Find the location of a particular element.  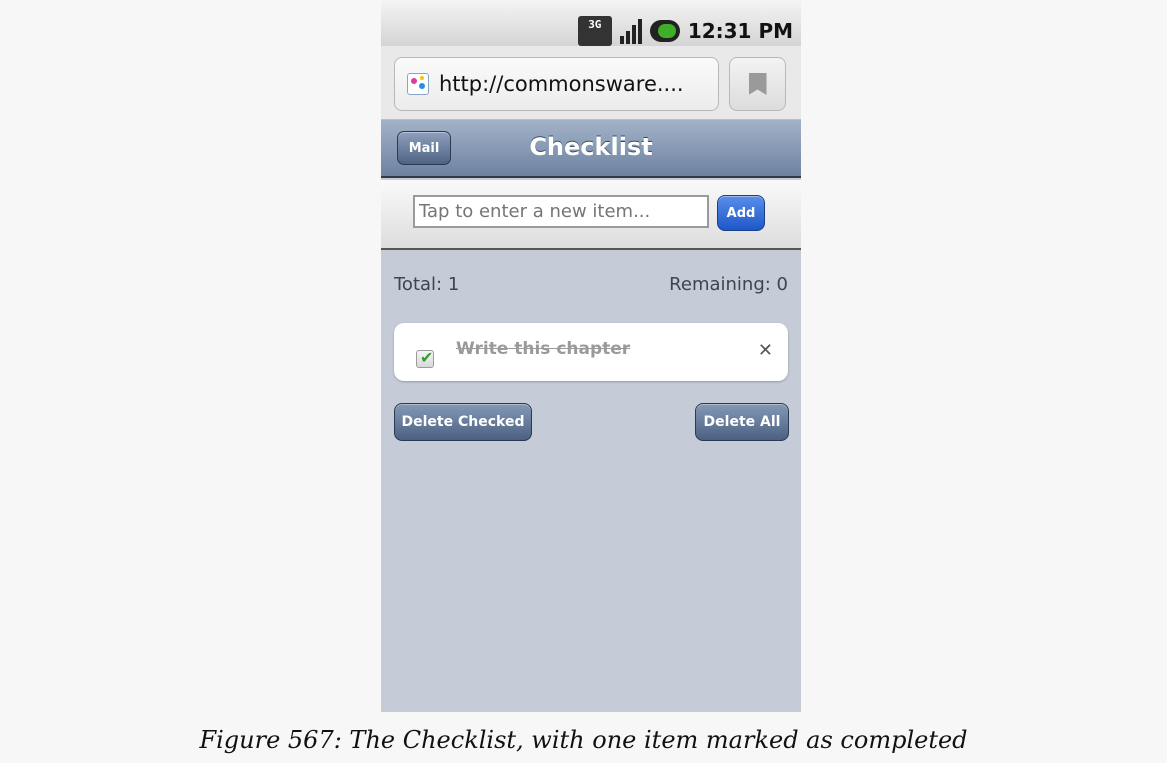

add-item-bar: Add is located at coordinates (591, 215).